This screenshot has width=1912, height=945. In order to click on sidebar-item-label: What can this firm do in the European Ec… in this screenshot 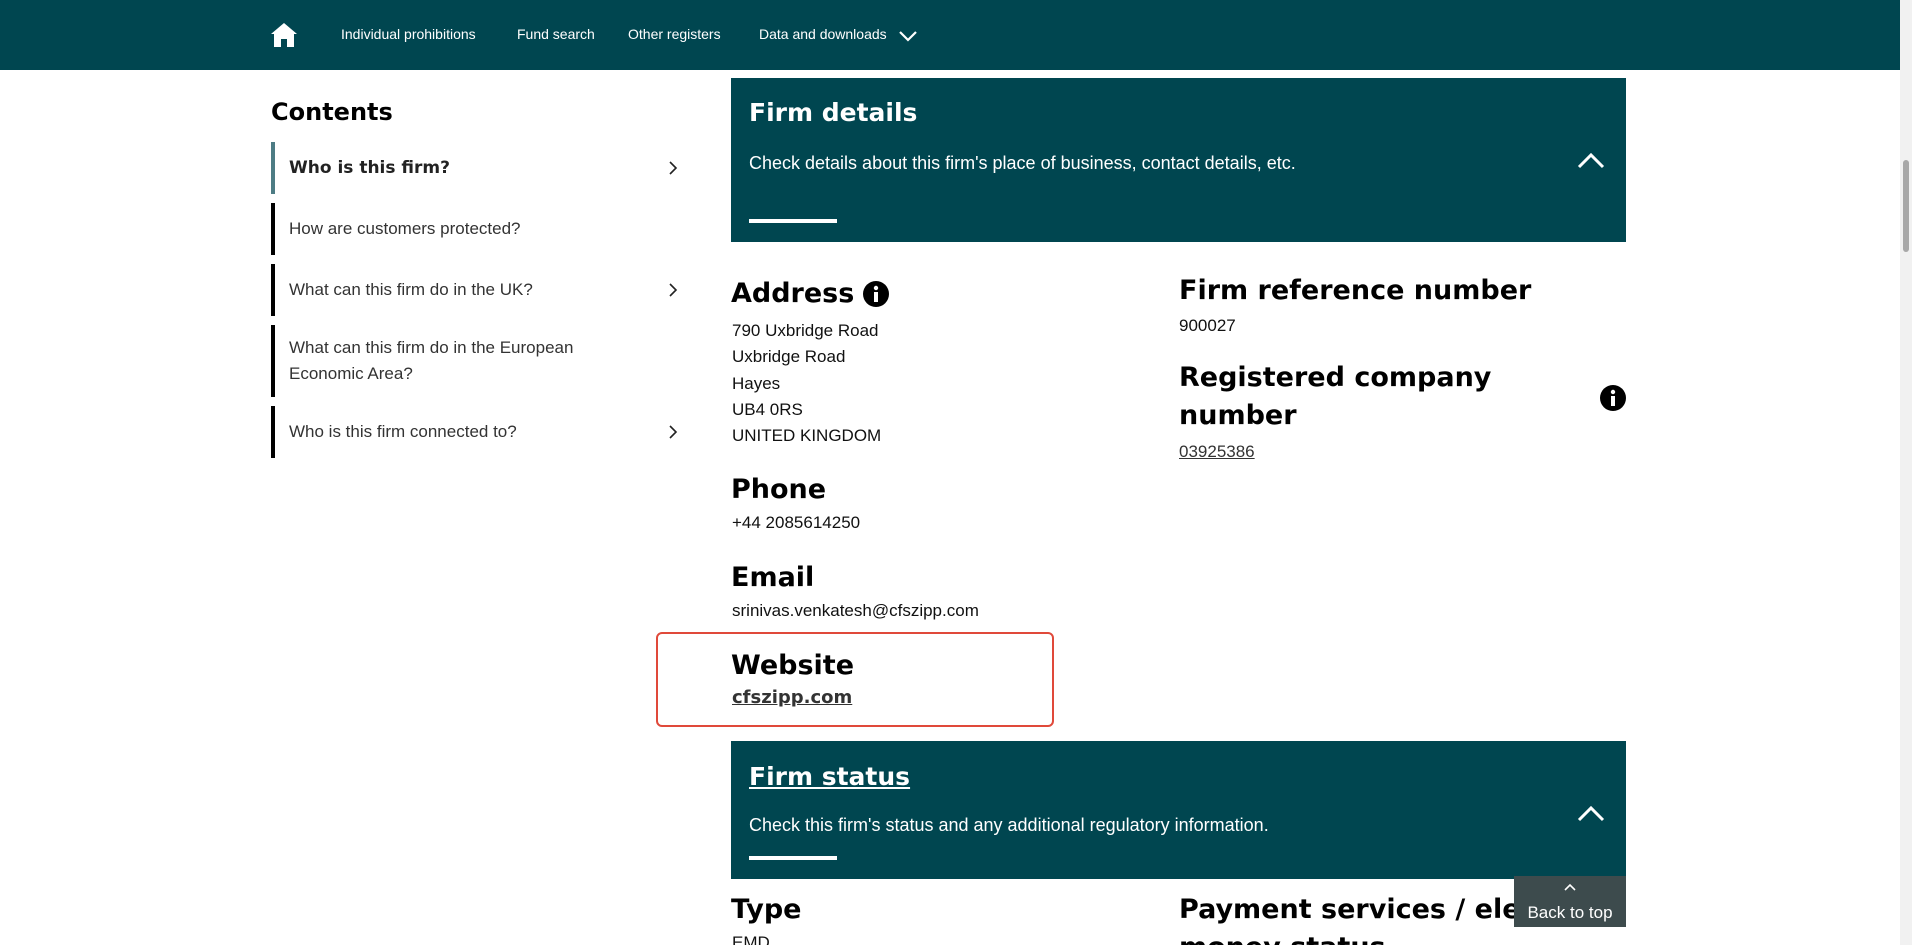, I will do `click(431, 360)`.